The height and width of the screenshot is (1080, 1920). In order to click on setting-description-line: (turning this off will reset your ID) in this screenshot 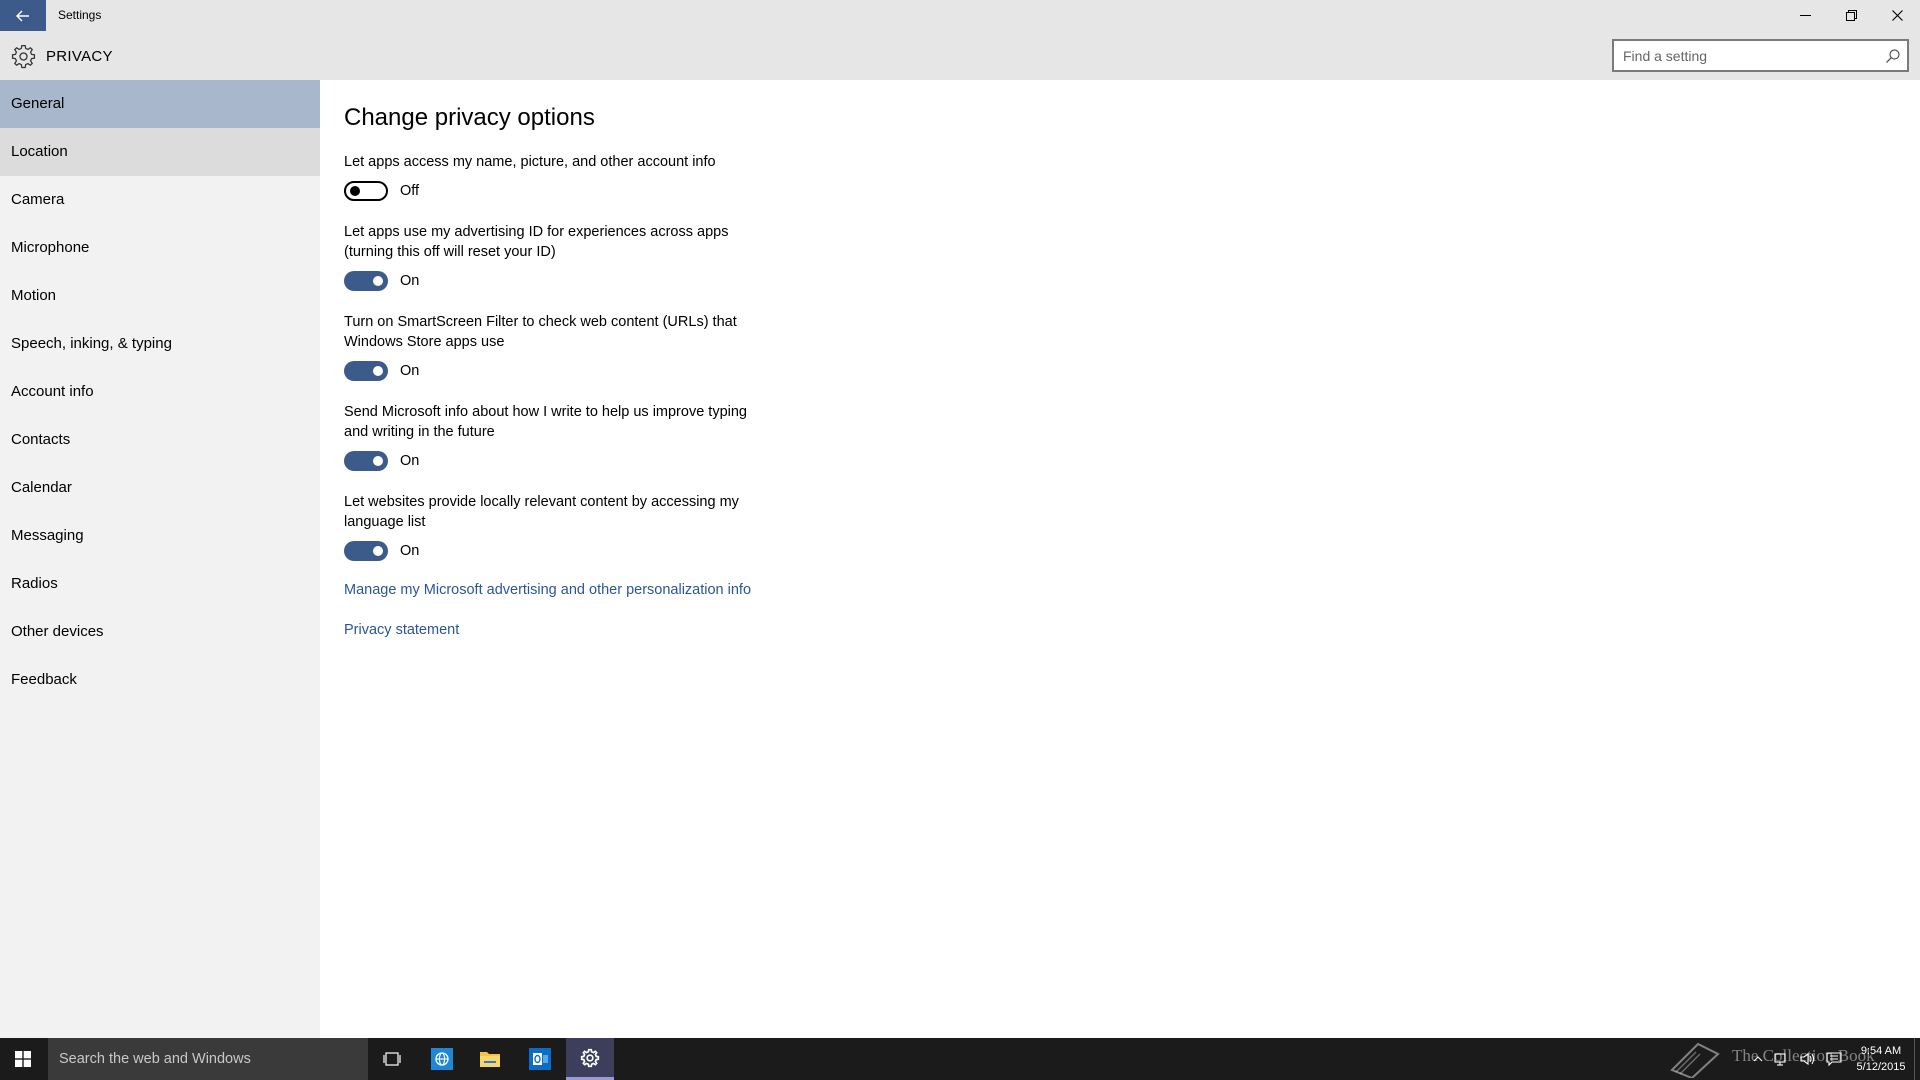, I will do `click(450, 252)`.